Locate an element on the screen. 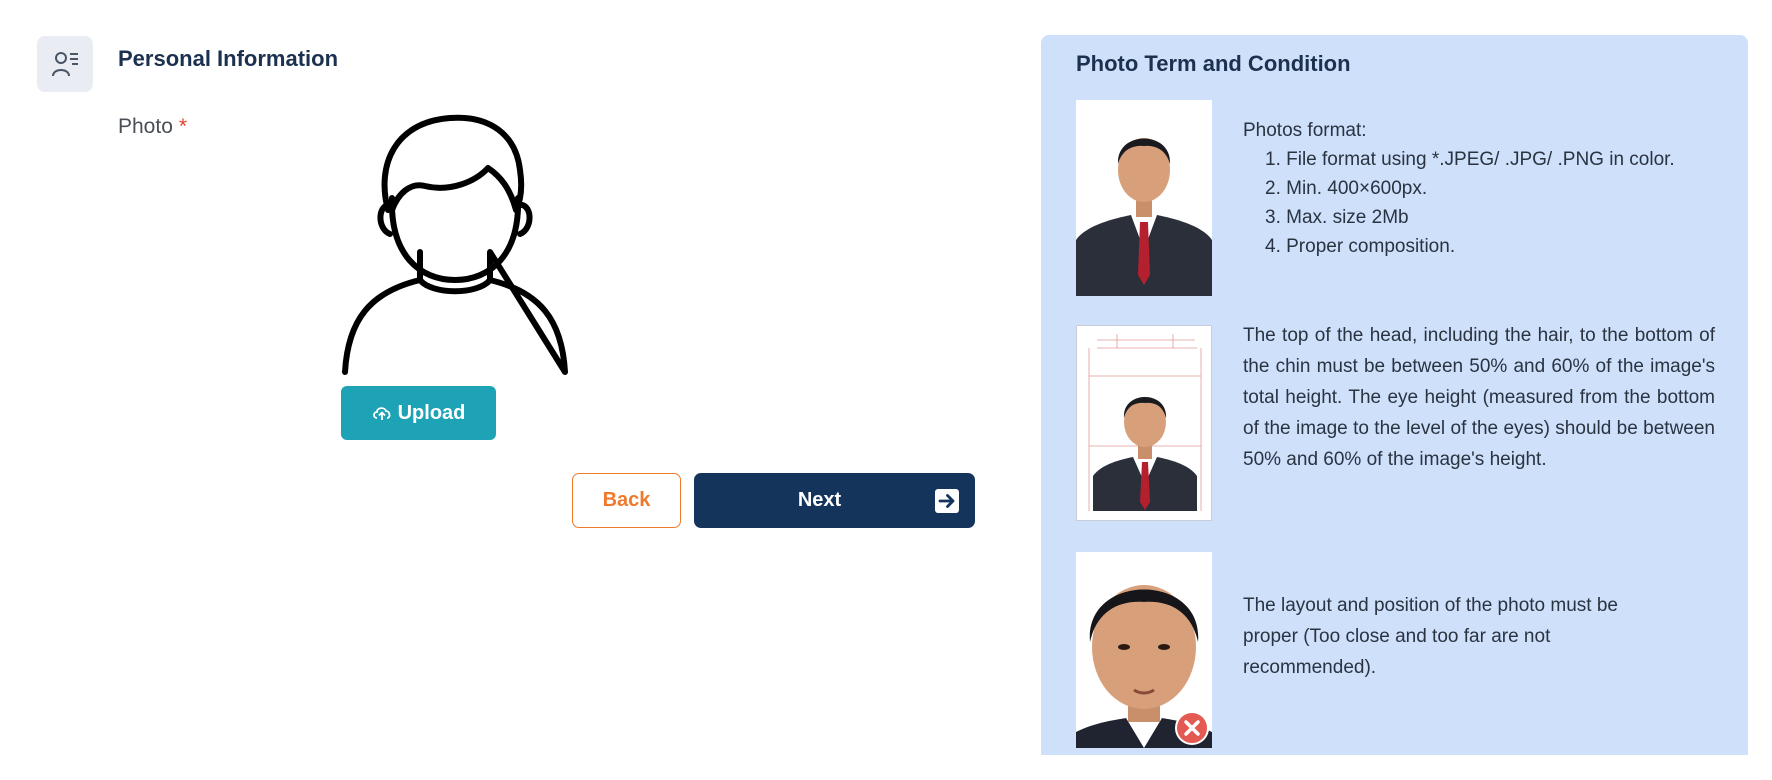 The image size is (1772, 780). photo-preview is located at coordinates (455, 242).